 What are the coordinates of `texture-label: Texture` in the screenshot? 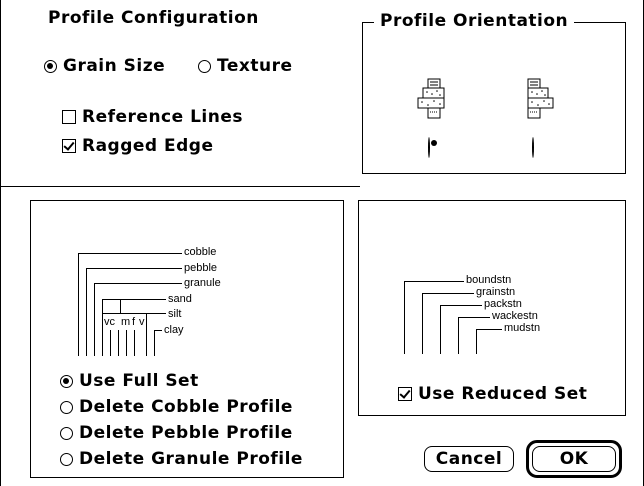 It's located at (255, 66).